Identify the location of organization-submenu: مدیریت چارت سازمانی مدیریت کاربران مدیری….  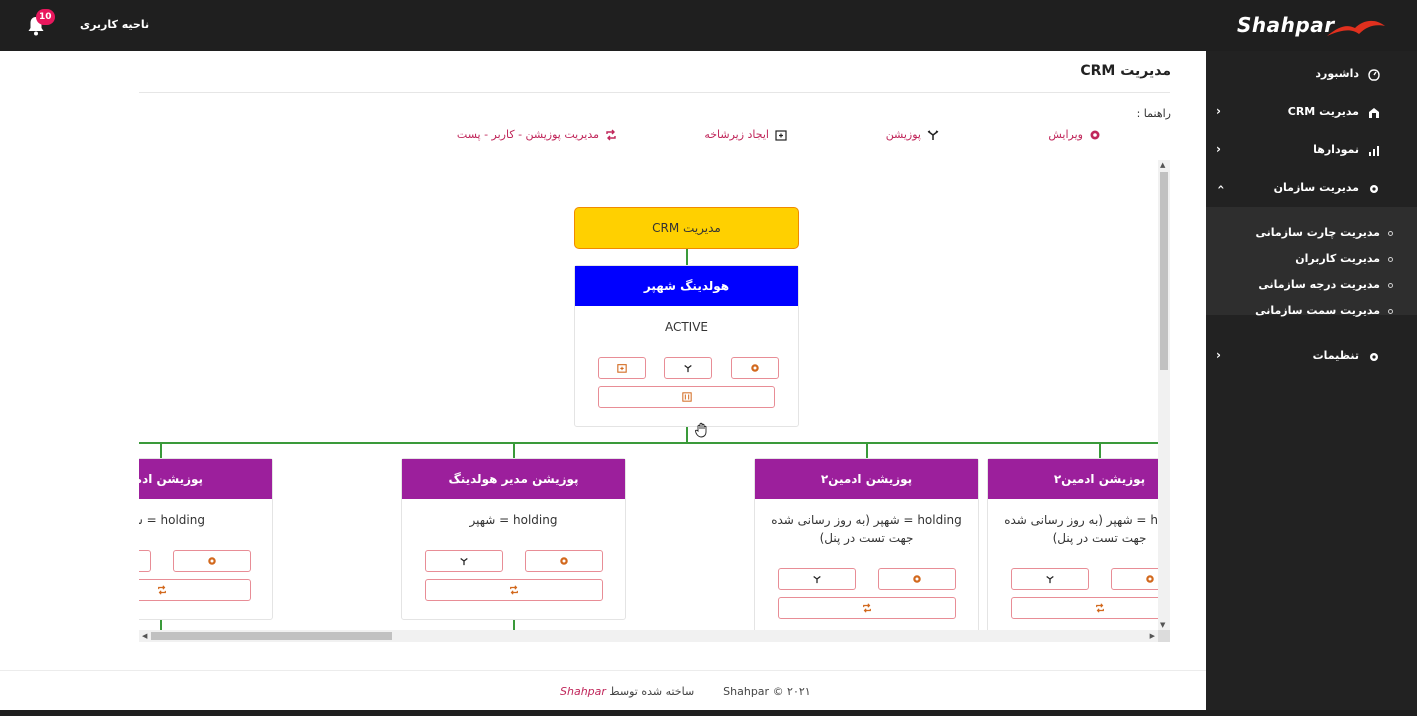
(1311, 262).